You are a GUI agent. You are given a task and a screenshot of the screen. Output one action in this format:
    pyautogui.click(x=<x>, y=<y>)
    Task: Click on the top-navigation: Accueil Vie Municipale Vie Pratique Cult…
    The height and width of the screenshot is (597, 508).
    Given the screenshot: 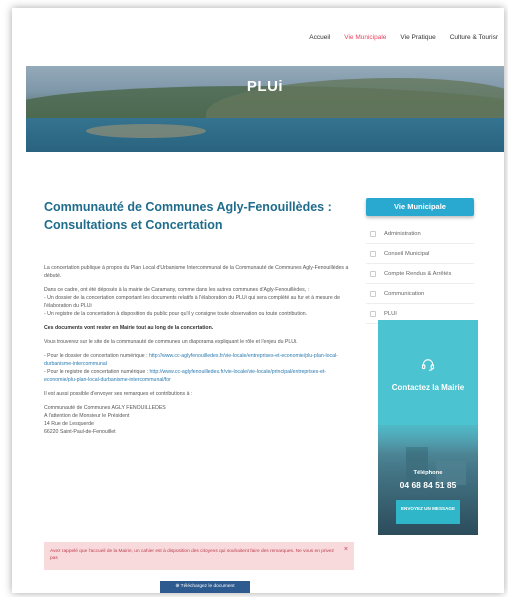 What is the action you would take?
    pyautogui.click(x=403, y=37)
    